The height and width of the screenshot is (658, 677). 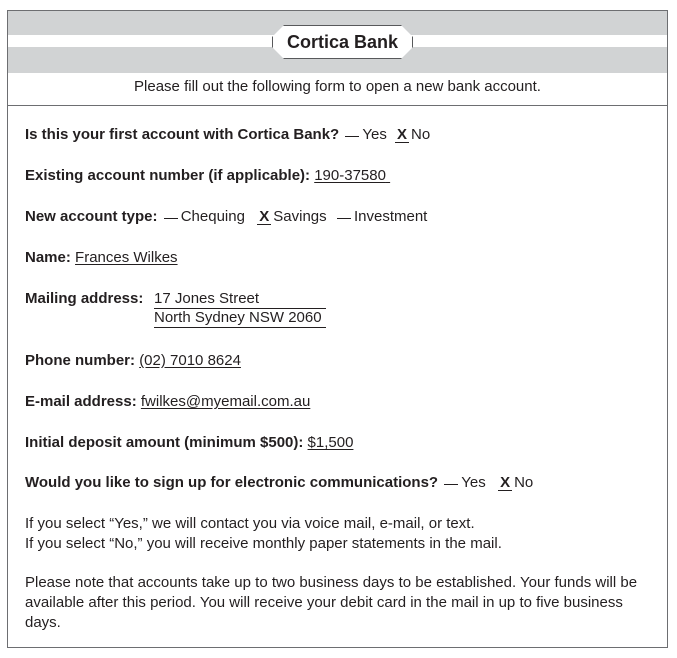 I want to click on existing-account-label: Existing account number (if applicable):, so click(x=168, y=175).